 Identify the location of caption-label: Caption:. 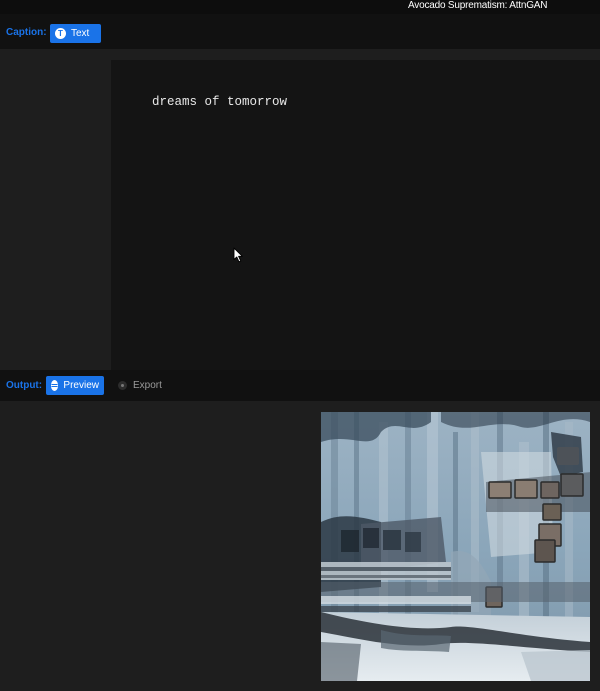
(26, 32).